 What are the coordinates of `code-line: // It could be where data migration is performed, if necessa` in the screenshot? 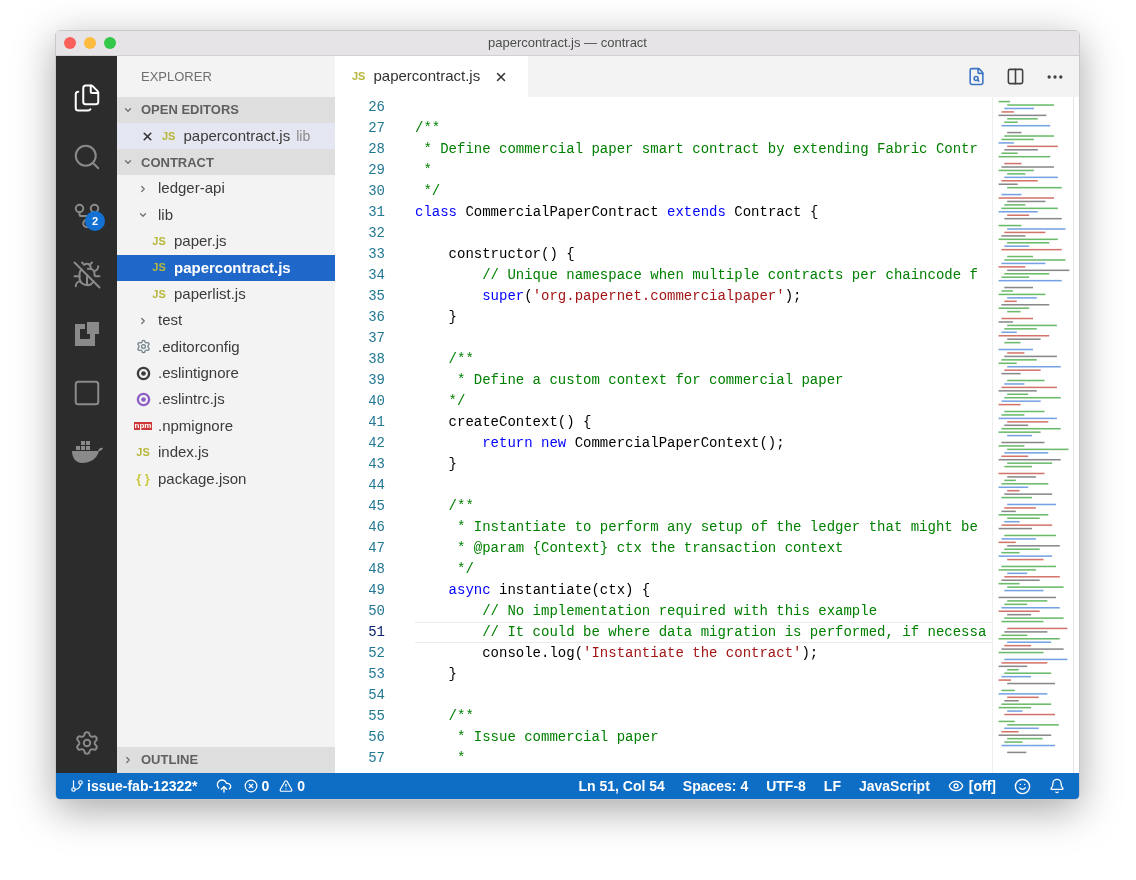 It's located at (703, 632).